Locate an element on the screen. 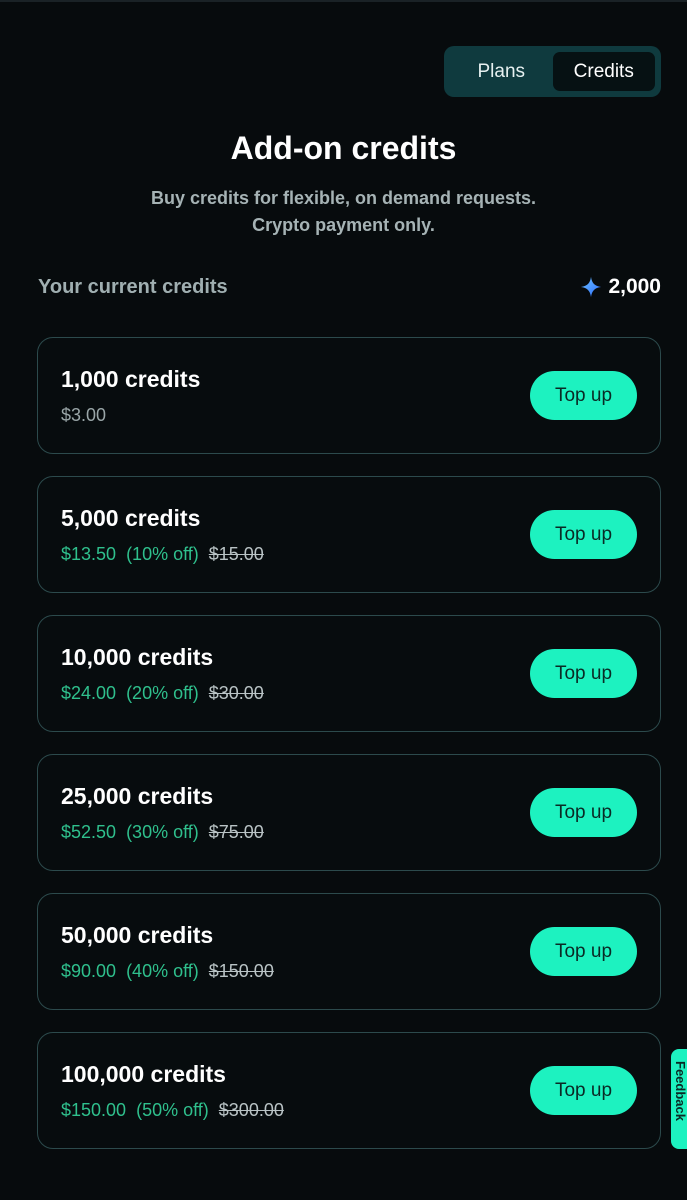  package-discount: (40% off) is located at coordinates (162, 971).